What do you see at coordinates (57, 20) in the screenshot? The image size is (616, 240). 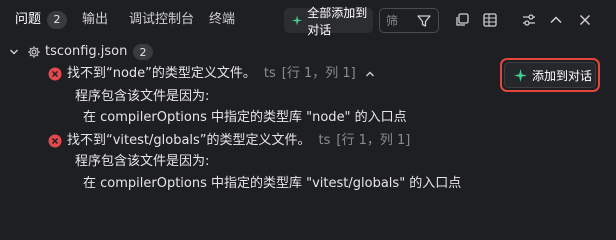 I see `problems-count-badge: 2` at bounding box center [57, 20].